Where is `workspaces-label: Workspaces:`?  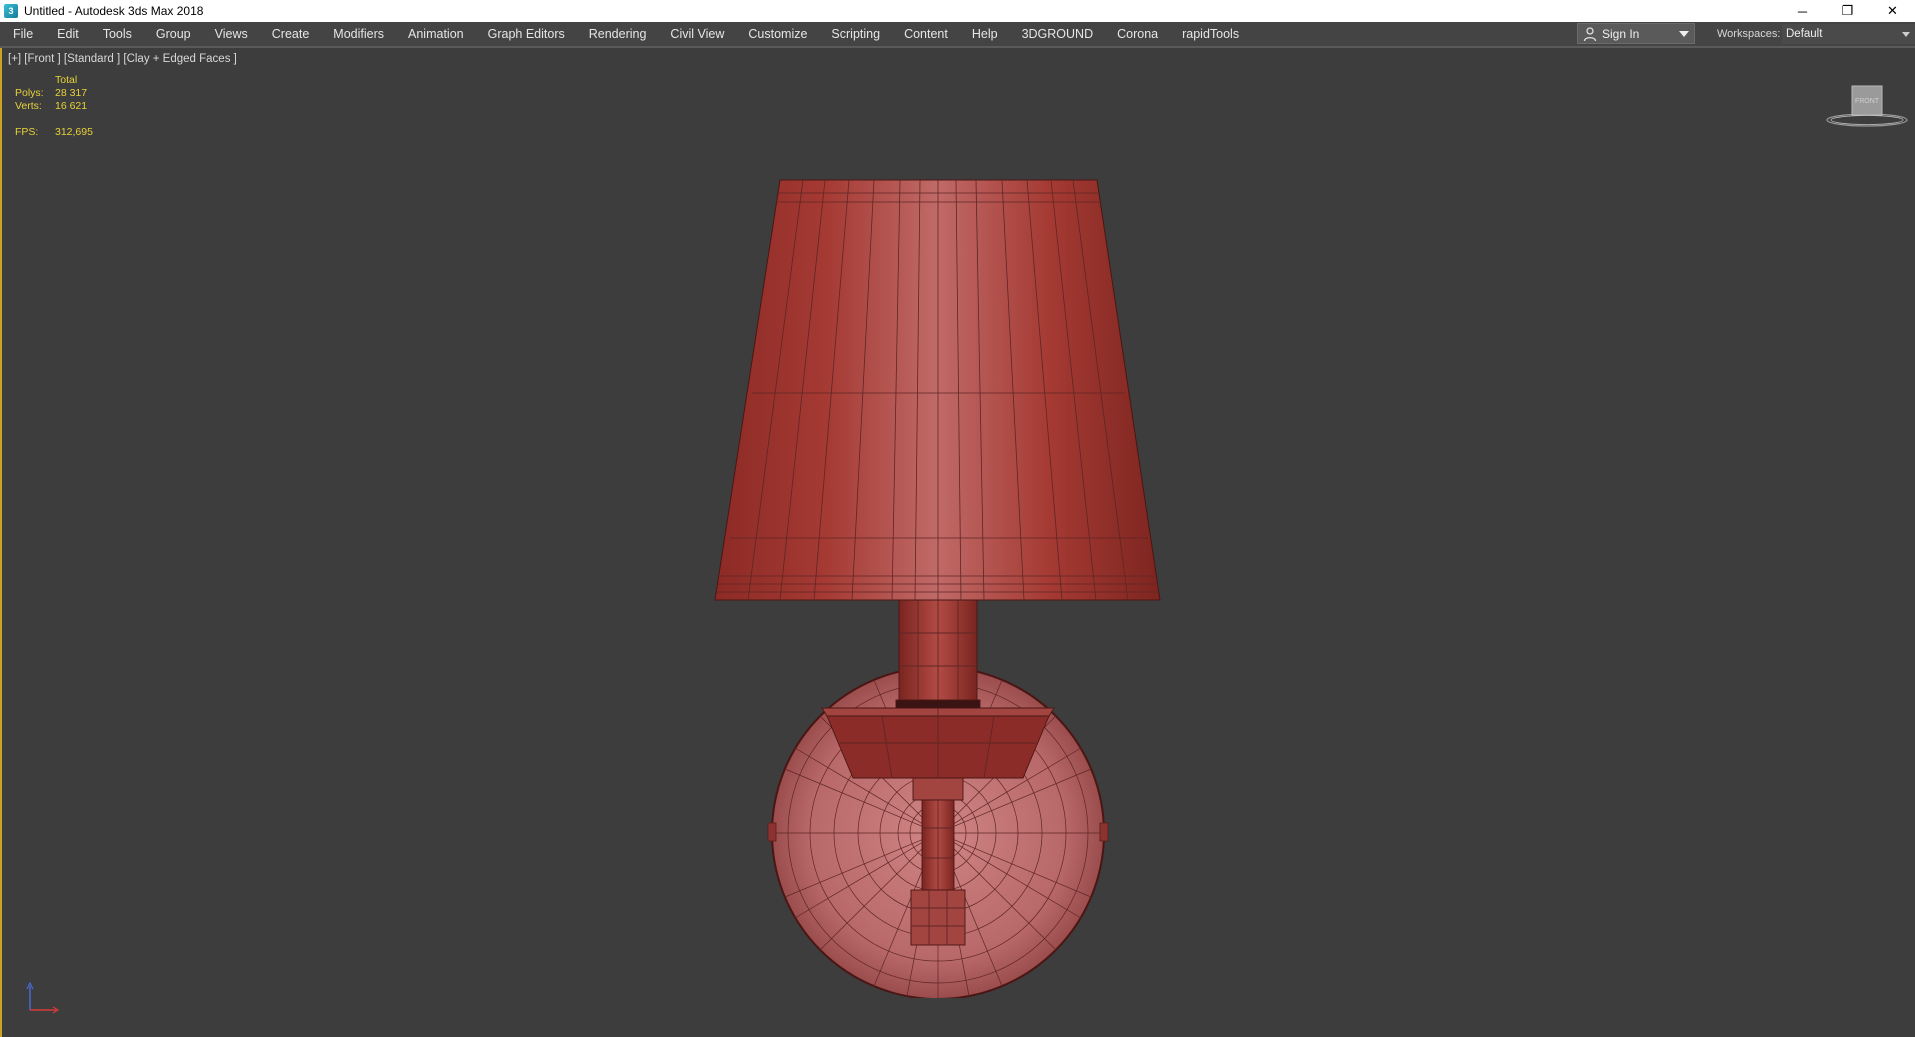 workspaces-label: Workspaces: is located at coordinates (1749, 34).